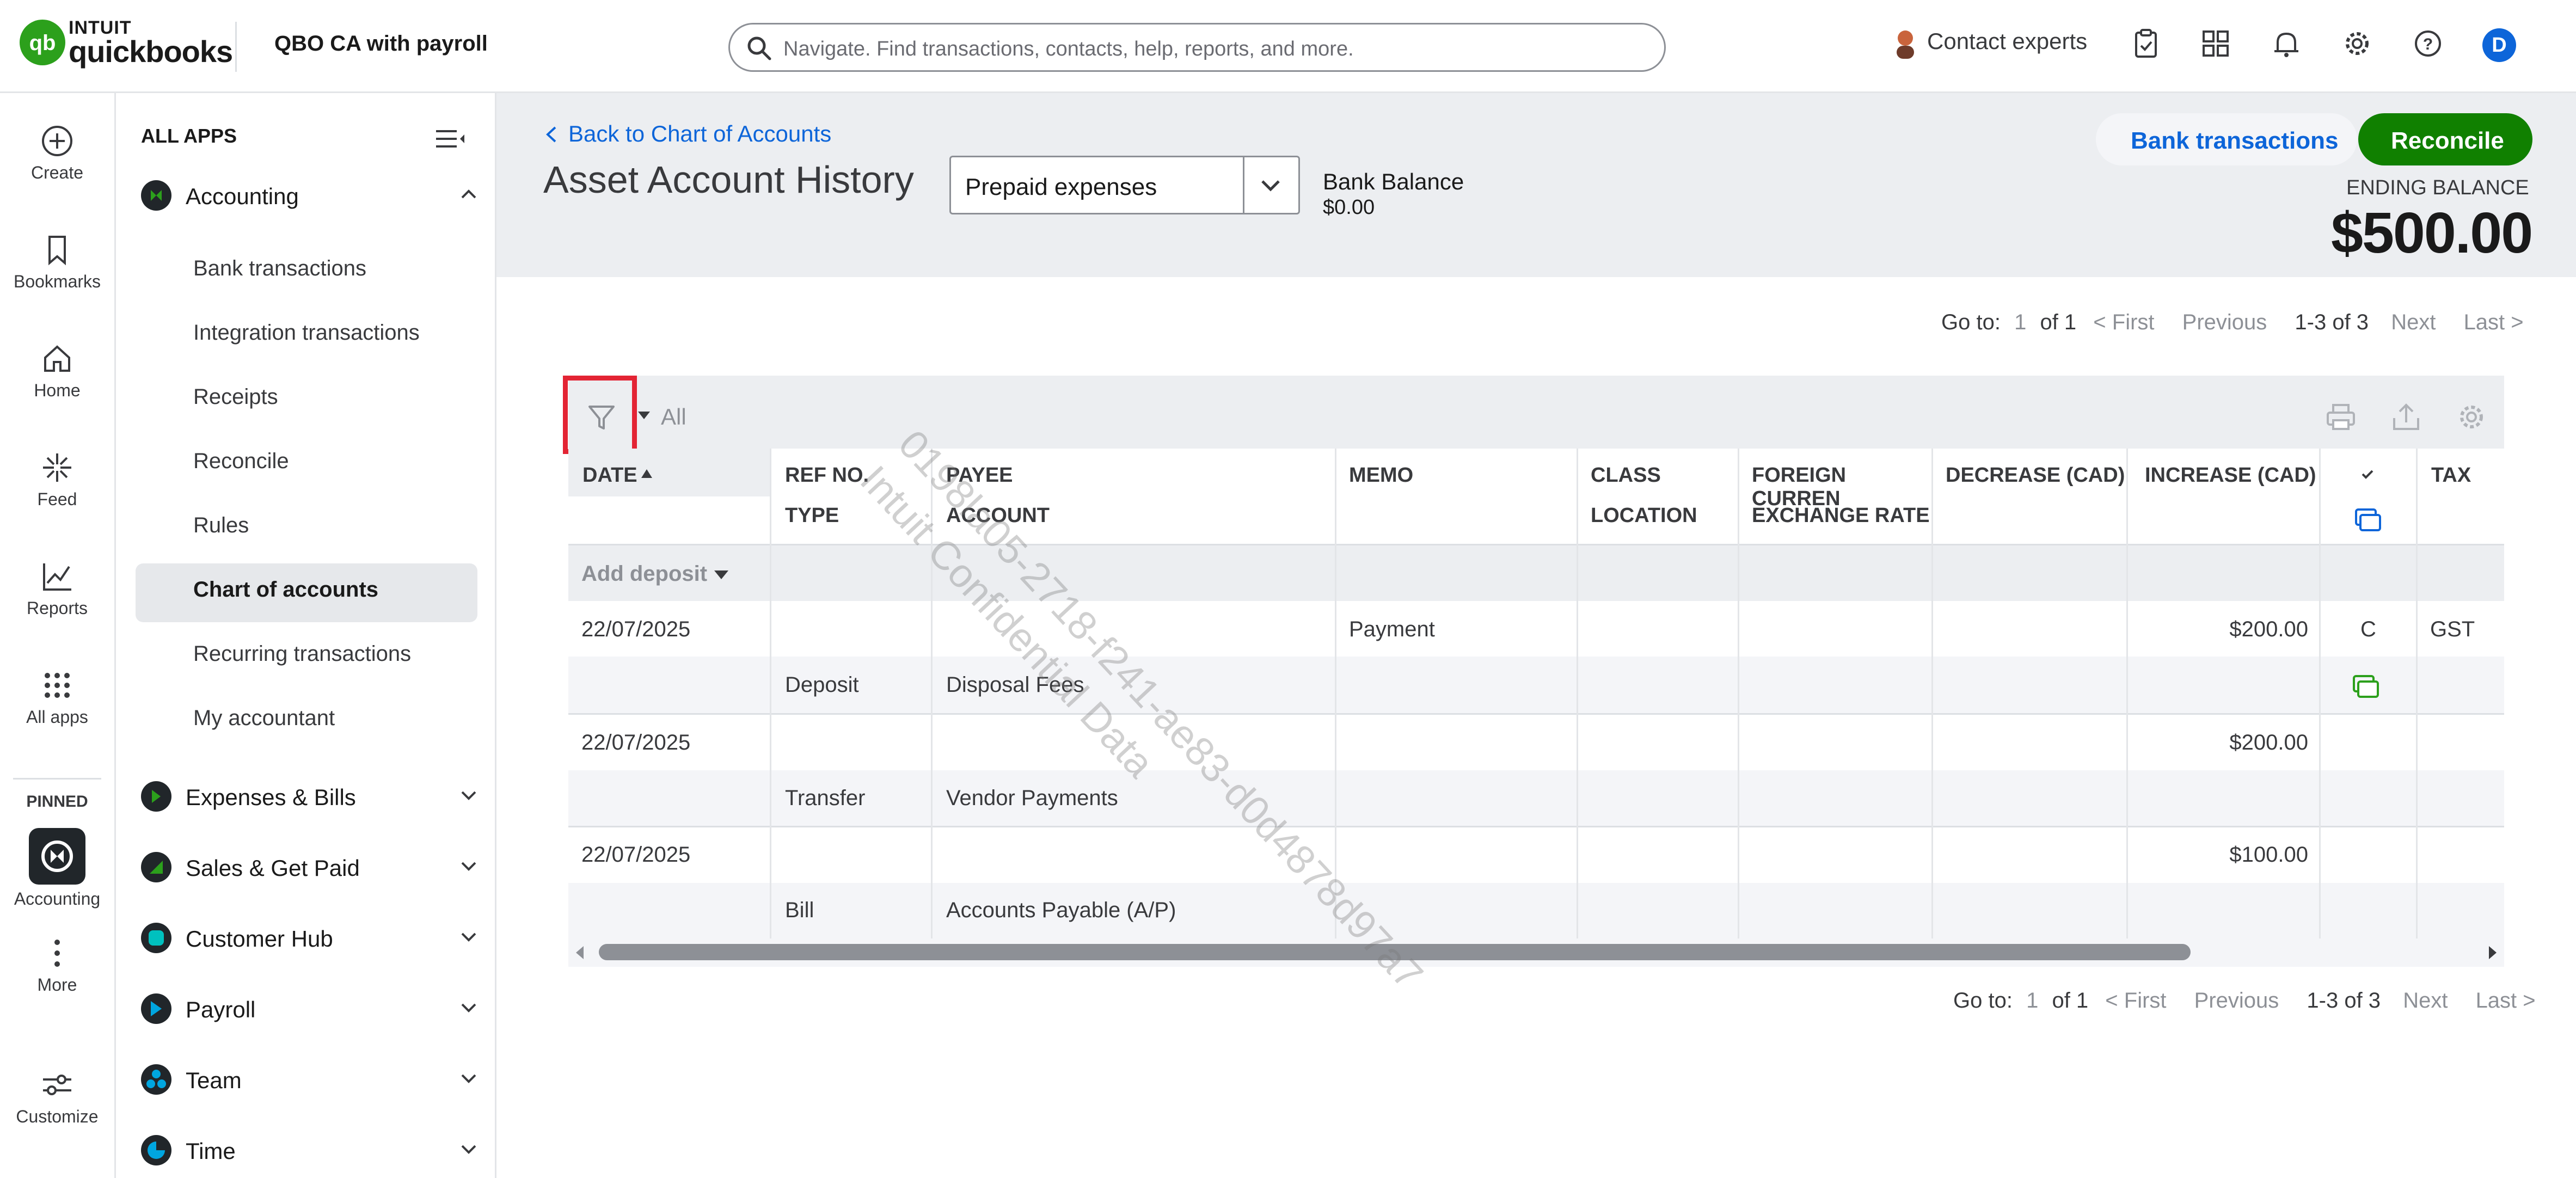 The image size is (2576, 1178). I want to click on contact-experts-link: Contact experts, so click(2007, 41).